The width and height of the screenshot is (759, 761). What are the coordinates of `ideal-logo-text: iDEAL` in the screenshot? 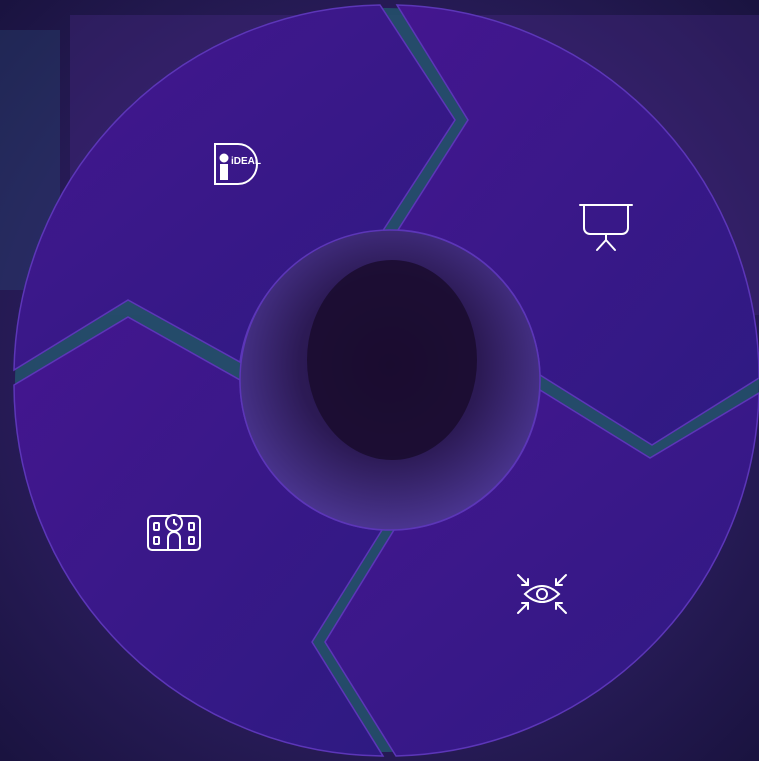 It's located at (246, 161).